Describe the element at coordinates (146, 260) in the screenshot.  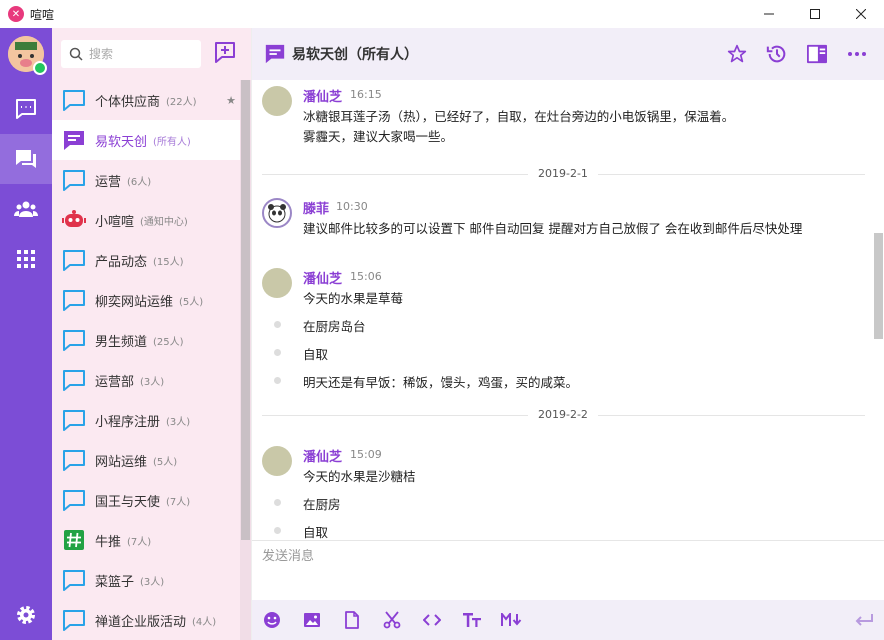
I see `sidebar-item-conversation: 产品动态 (15人)` at that location.